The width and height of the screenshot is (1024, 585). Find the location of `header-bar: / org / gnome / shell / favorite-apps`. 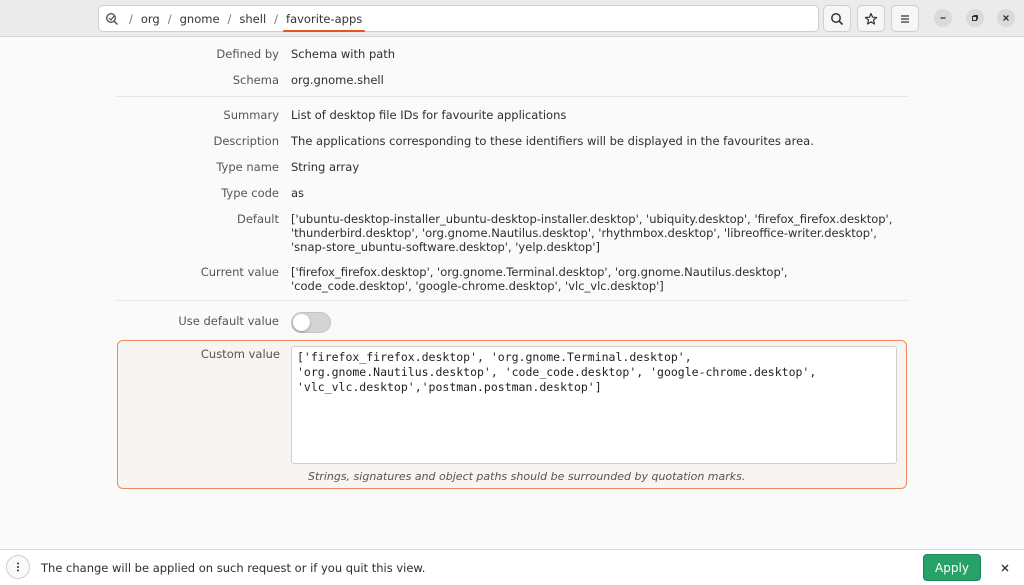

header-bar: / org / gnome / shell / favorite-apps is located at coordinates (512, 18).